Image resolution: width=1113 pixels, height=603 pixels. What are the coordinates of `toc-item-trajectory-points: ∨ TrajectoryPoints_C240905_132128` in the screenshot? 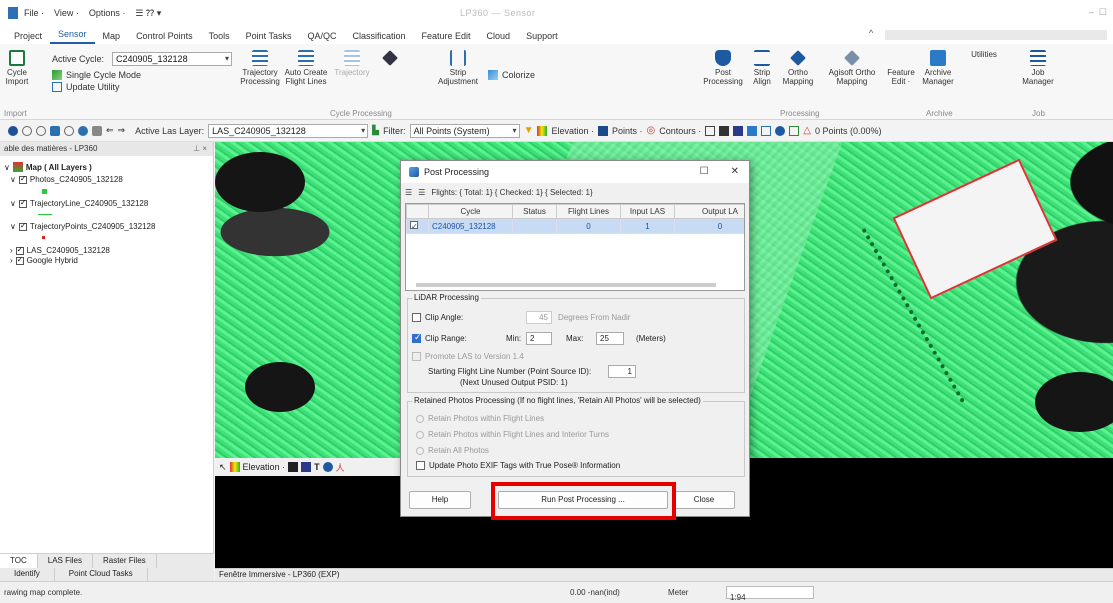 It's located at (82, 226).